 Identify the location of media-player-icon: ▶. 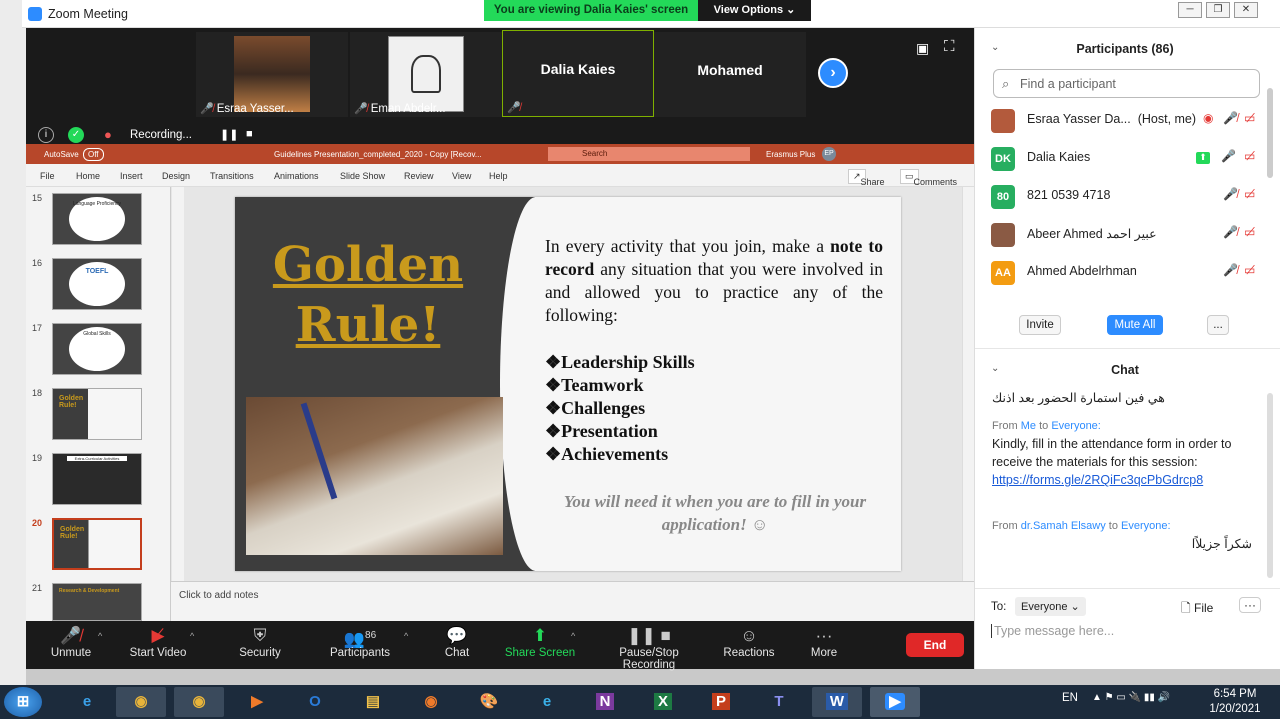
(257, 702).